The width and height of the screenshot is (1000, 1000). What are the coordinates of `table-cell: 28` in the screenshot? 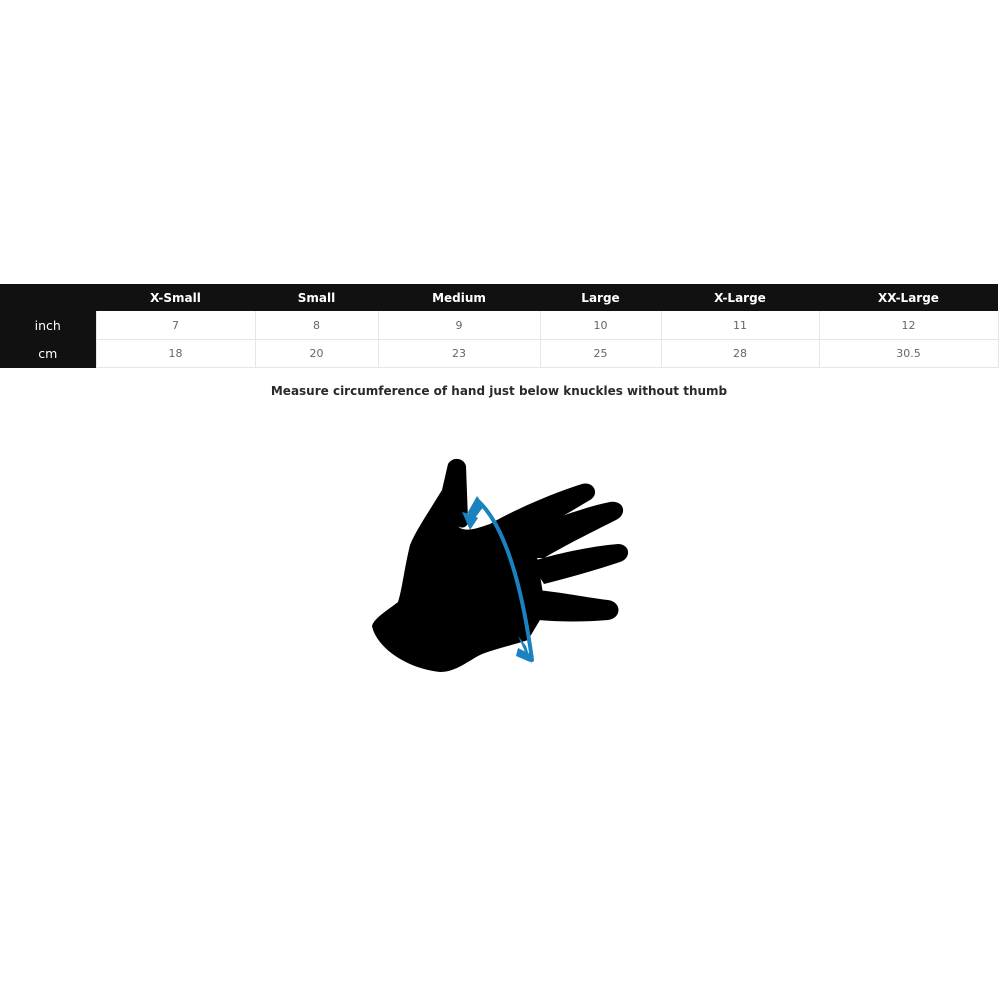 It's located at (739, 353).